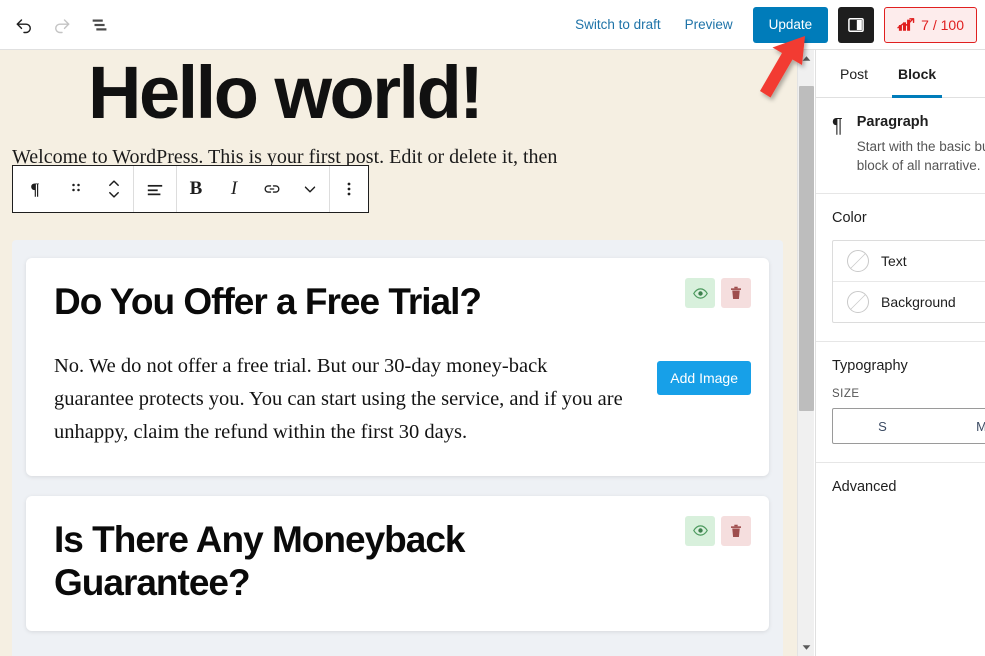 Image resolution: width=985 pixels, height=656 pixels. I want to click on seo-score-badge: 7 / 100, so click(930, 24).